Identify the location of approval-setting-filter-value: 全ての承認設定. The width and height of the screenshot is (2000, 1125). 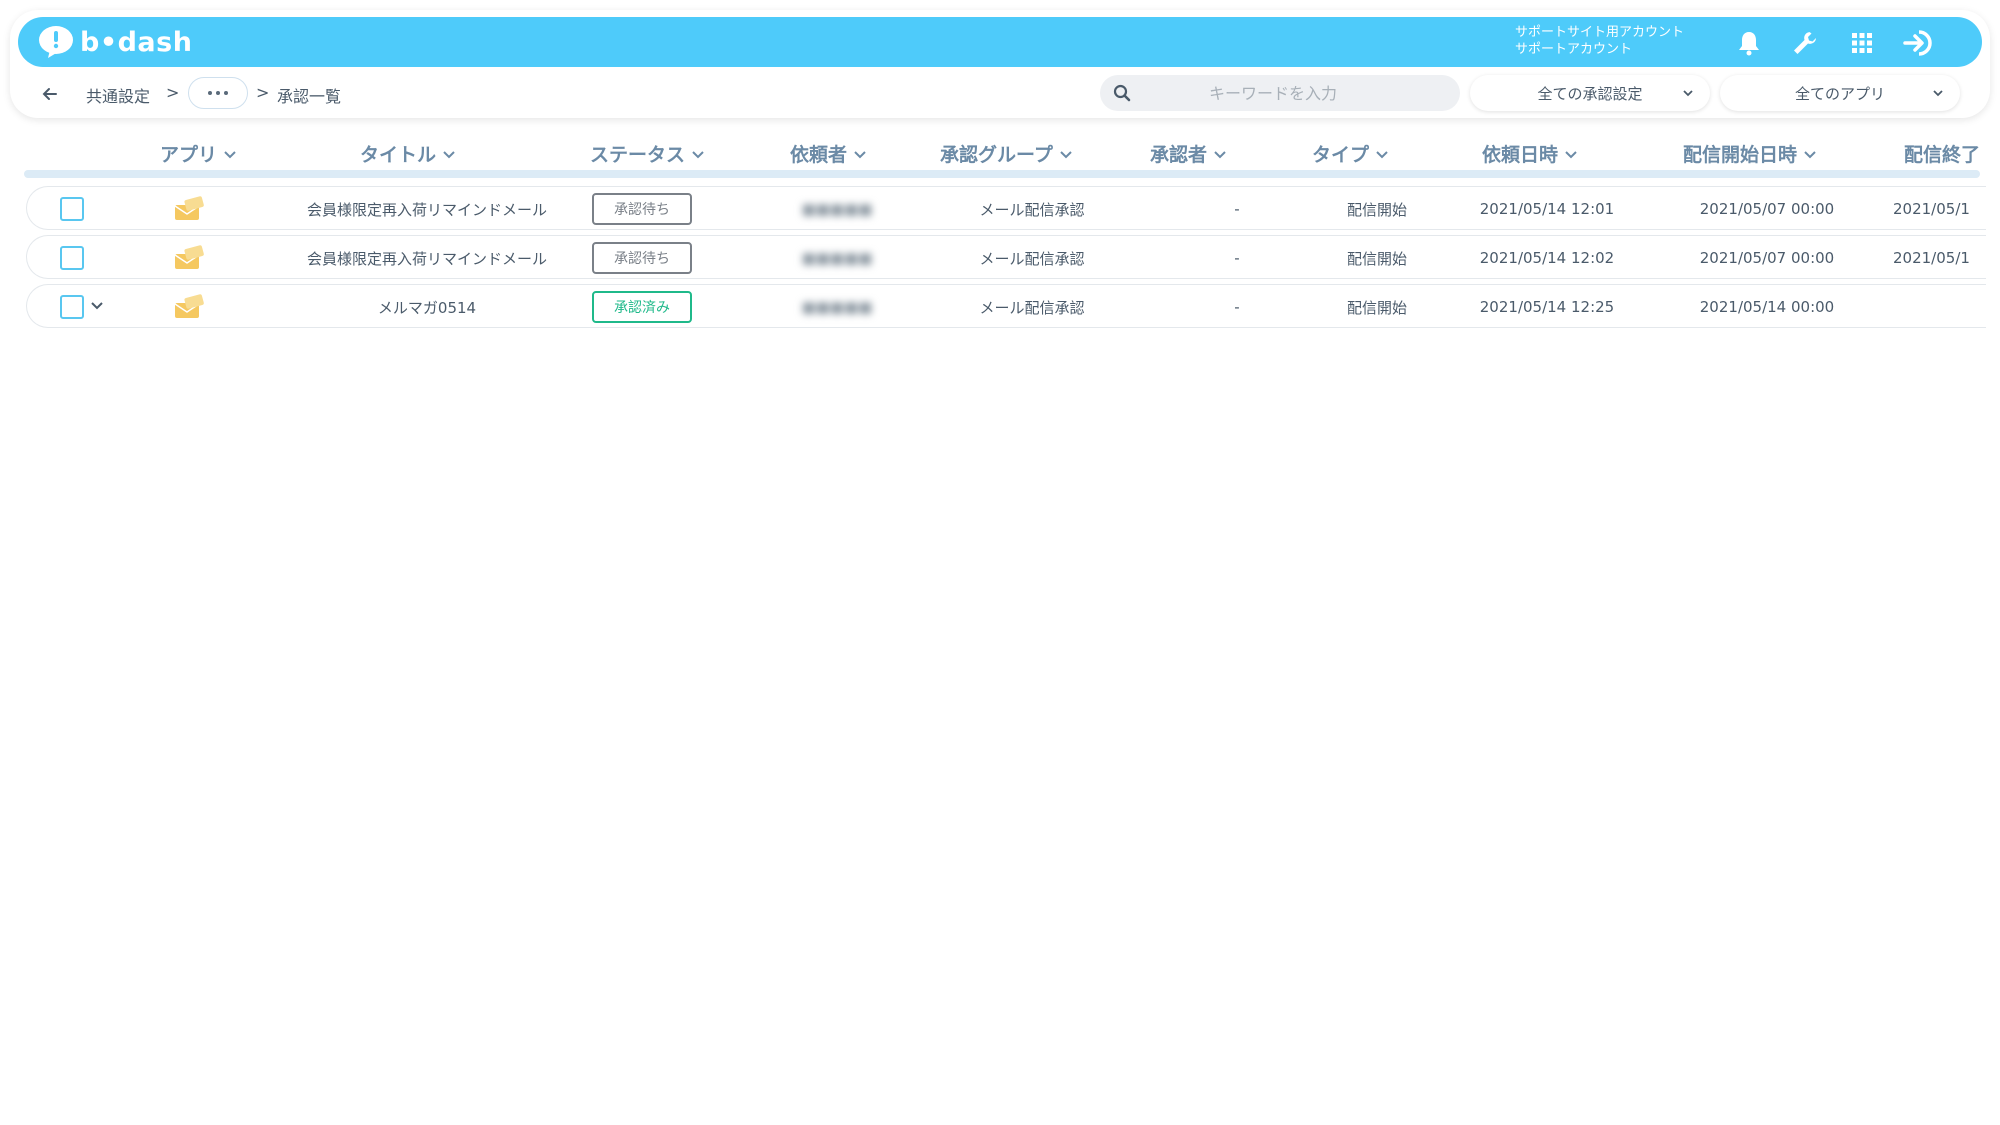
(1590, 93).